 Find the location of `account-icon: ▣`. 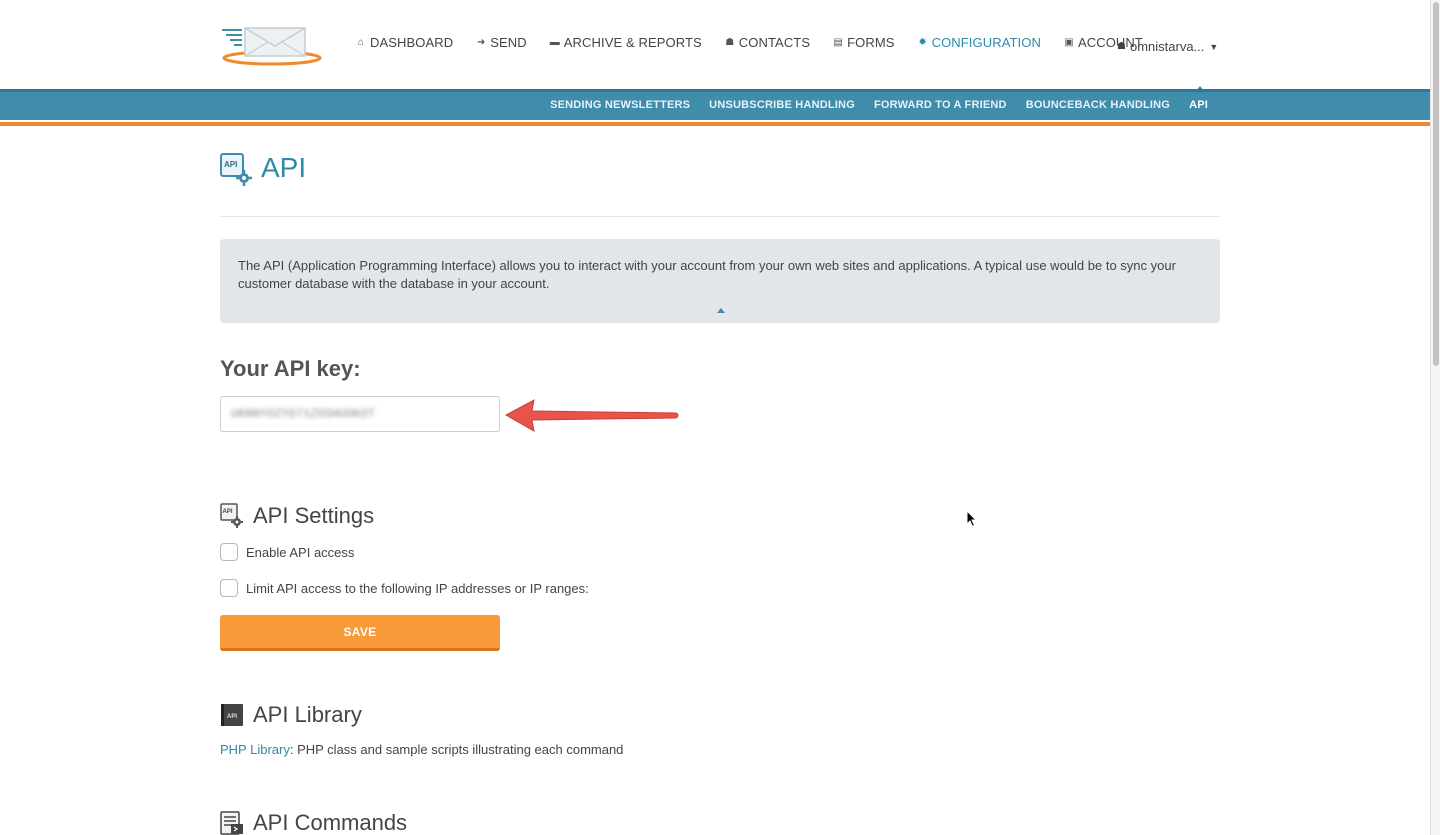

account-icon: ▣ is located at coordinates (1069, 42).